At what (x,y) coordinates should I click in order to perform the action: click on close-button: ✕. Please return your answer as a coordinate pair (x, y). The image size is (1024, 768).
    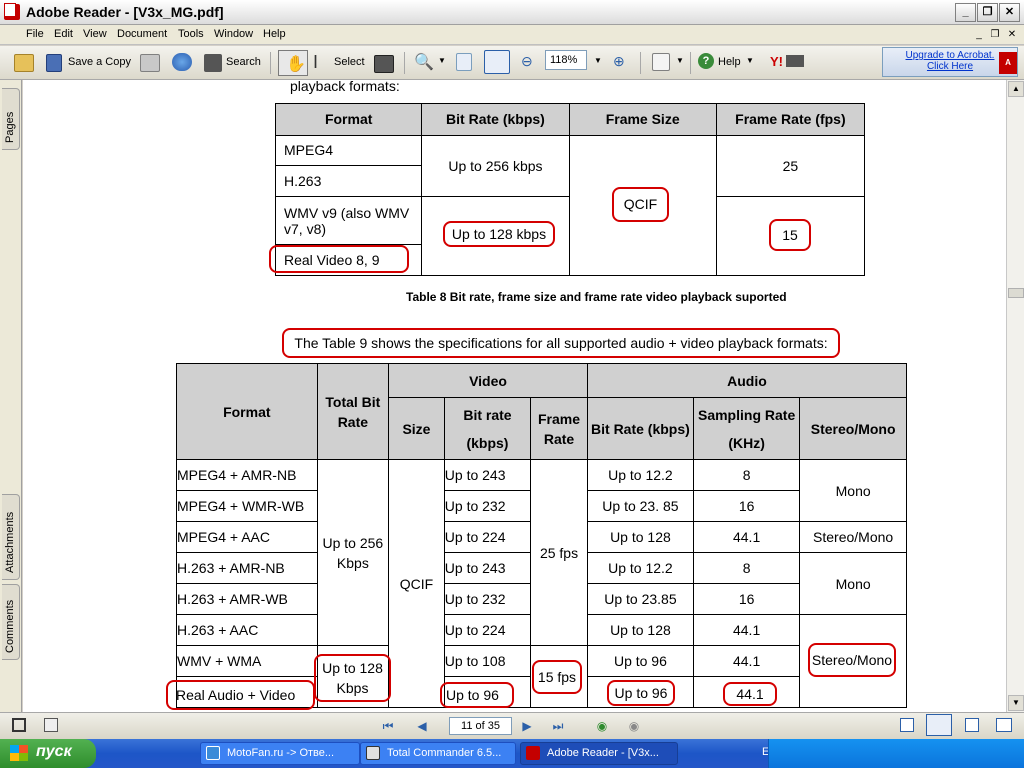
    Looking at the image, I should click on (1009, 12).